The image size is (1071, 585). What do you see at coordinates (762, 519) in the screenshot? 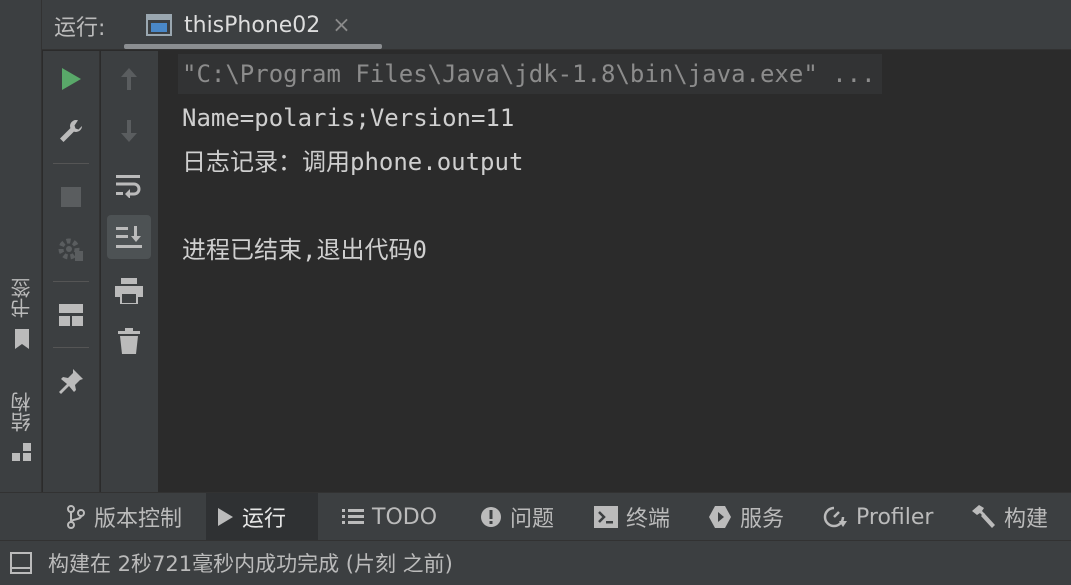
I see `tab-label: 服务` at bounding box center [762, 519].